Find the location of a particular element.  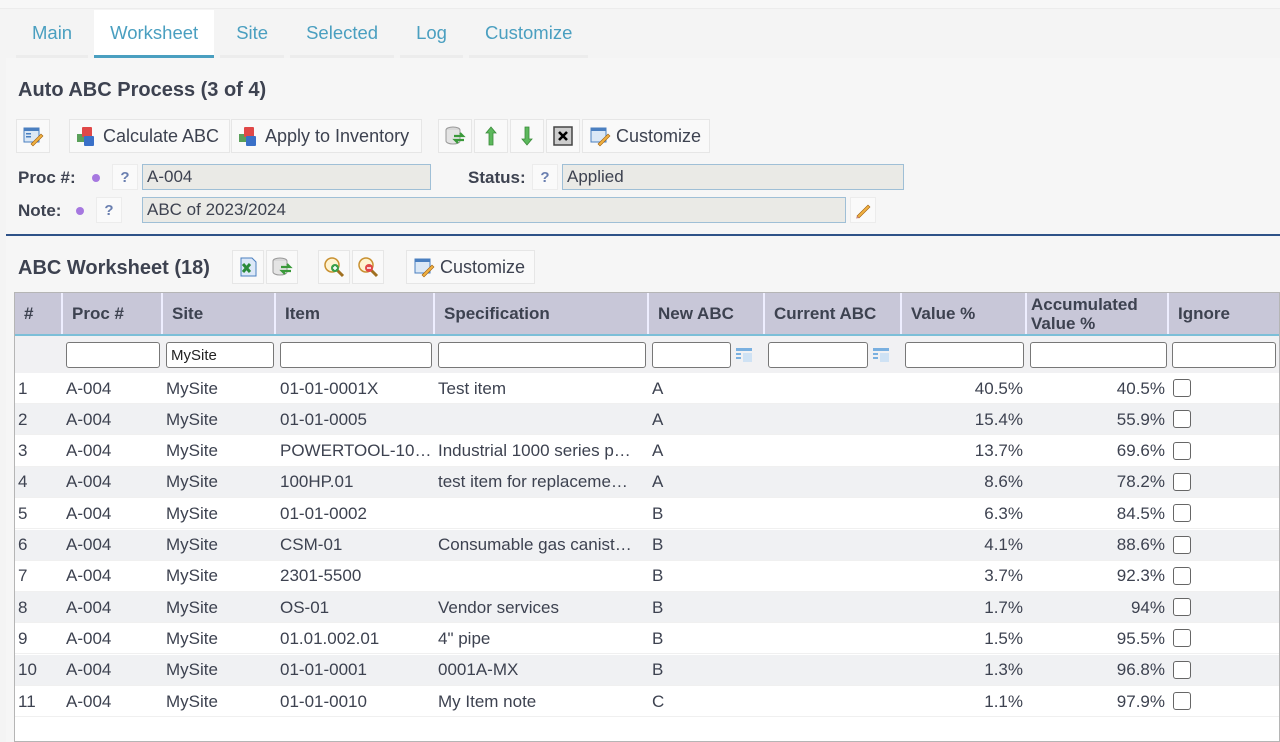

export-excel-button is located at coordinates (248, 267).